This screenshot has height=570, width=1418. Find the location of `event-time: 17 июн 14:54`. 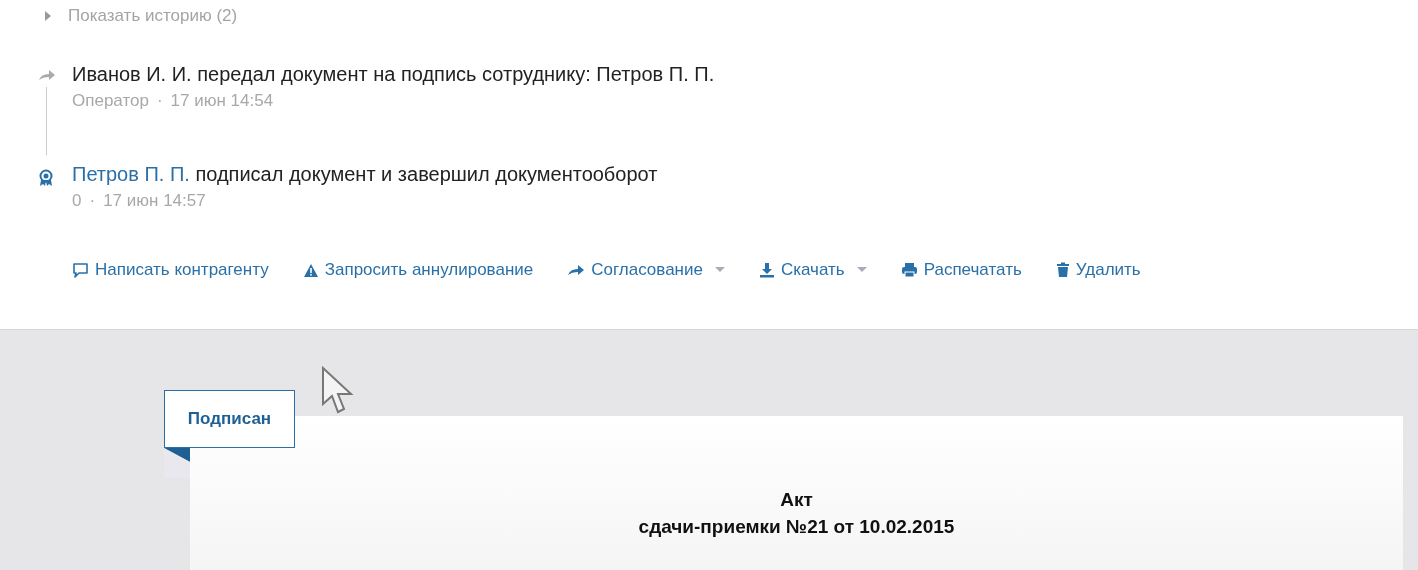

event-time: 17 июн 14:54 is located at coordinates (222, 100).